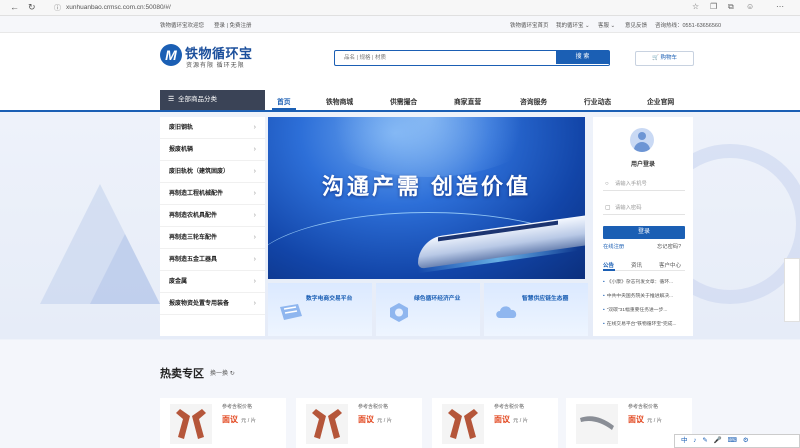 Image resolution: width=800 pixels, height=448 pixels. I want to click on all-categories-button: ☰ 全部商品分类, so click(212, 100).